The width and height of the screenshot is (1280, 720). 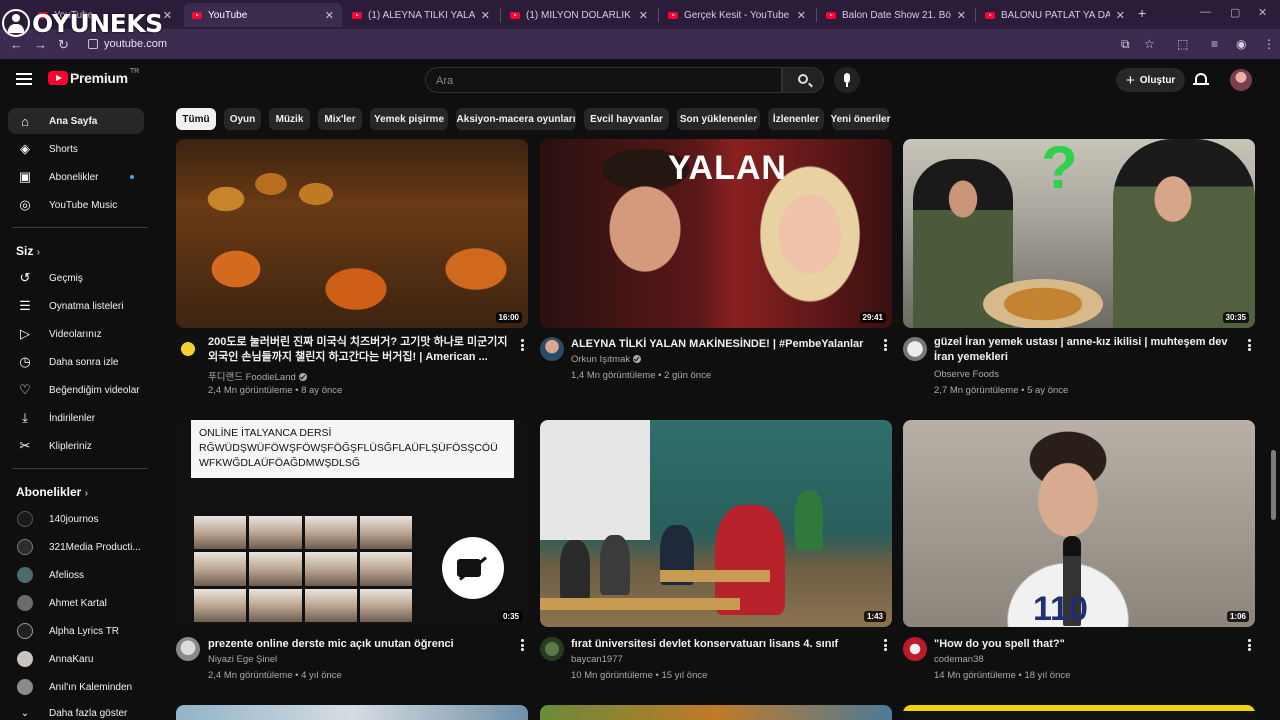 I want to click on sidebar-show-more: ⌄ Daha fazla göster, so click(x=76, y=711).